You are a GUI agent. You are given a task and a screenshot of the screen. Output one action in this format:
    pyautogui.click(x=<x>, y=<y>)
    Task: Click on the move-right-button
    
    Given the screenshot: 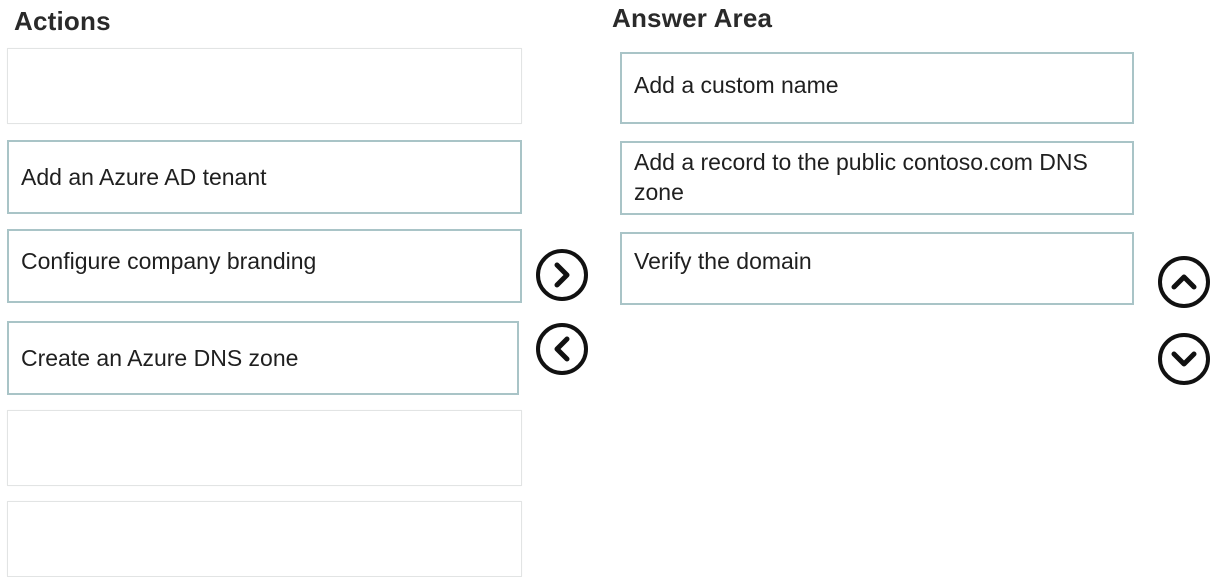 What is the action you would take?
    pyautogui.click(x=562, y=275)
    